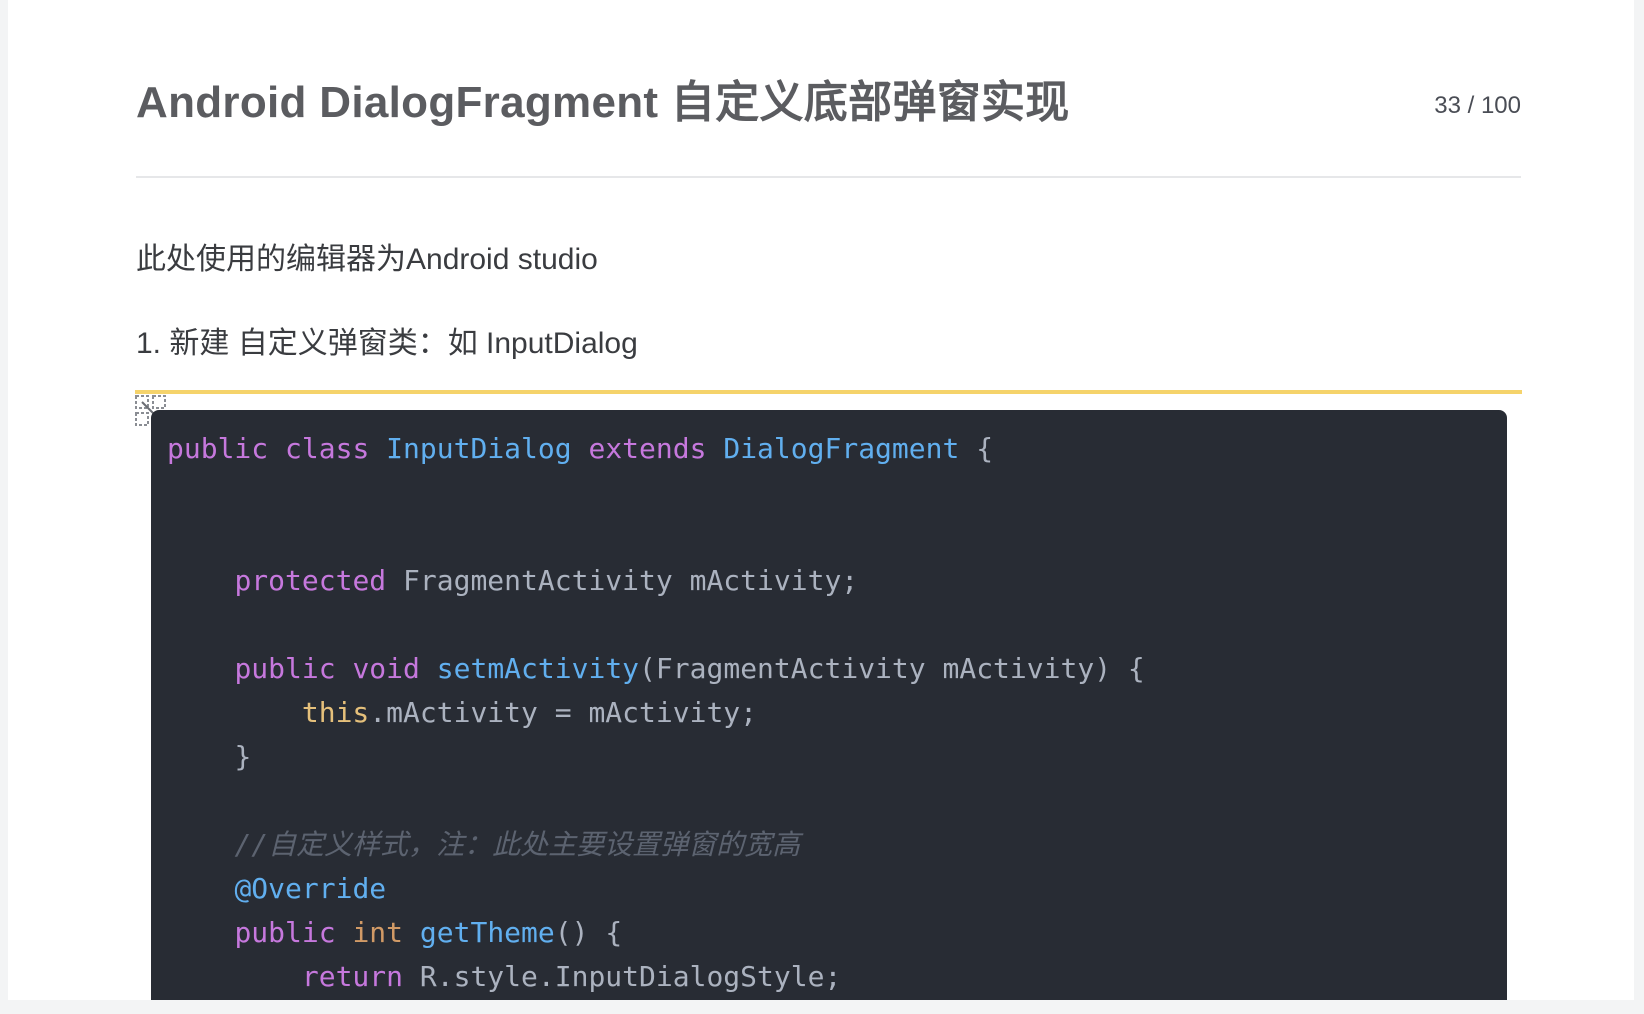 Image resolution: width=1644 pixels, height=1014 pixels. I want to click on code-token-annotation: @Override, so click(310, 888).